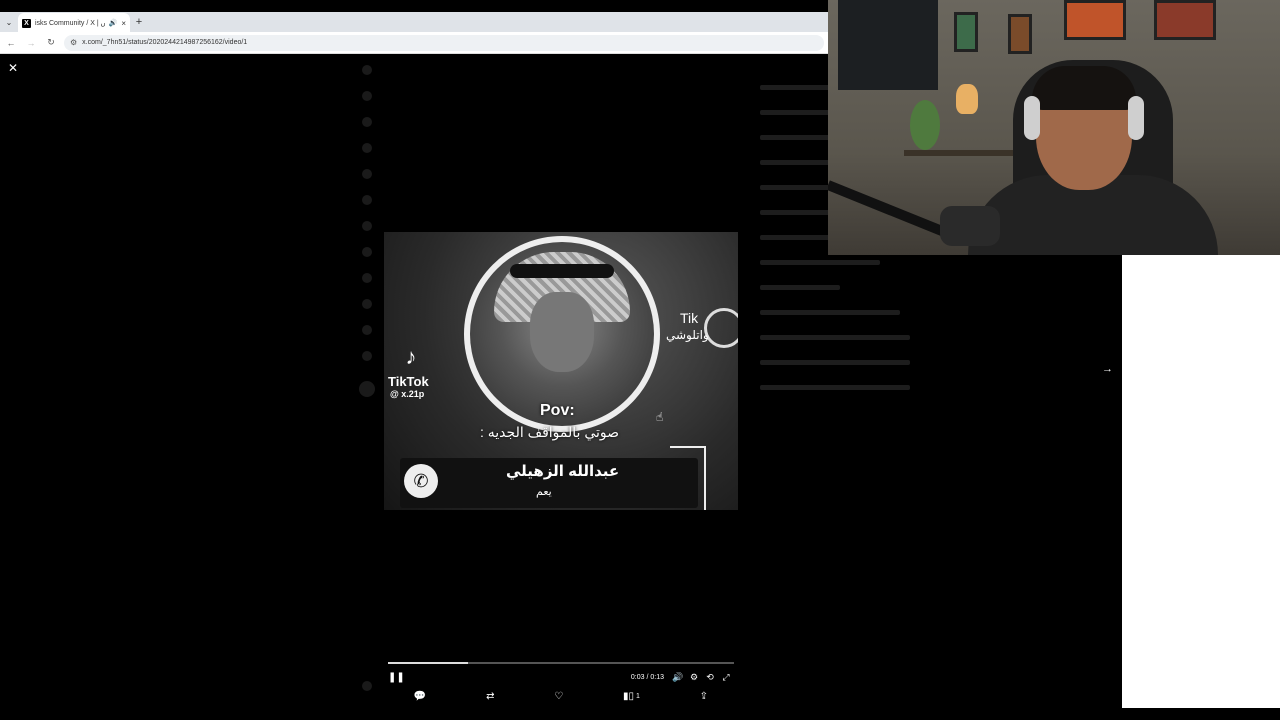 The image size is (1280, 720). What do you see at coordinates (1032, 118) in the screenshot?
I see `headphone-left` at bounding box center [1032, 118].